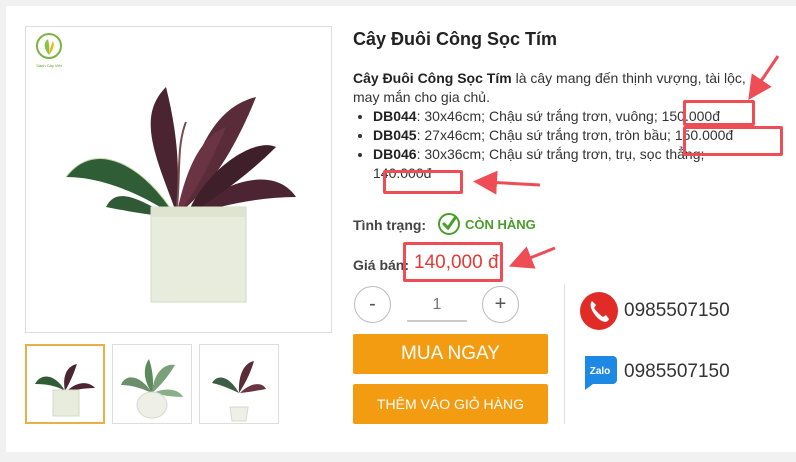 Image resolution: width=796 pixels, height=462 pixels. I want to click on stock-status-badge: CÒN HÀNG, so click(486, 224).